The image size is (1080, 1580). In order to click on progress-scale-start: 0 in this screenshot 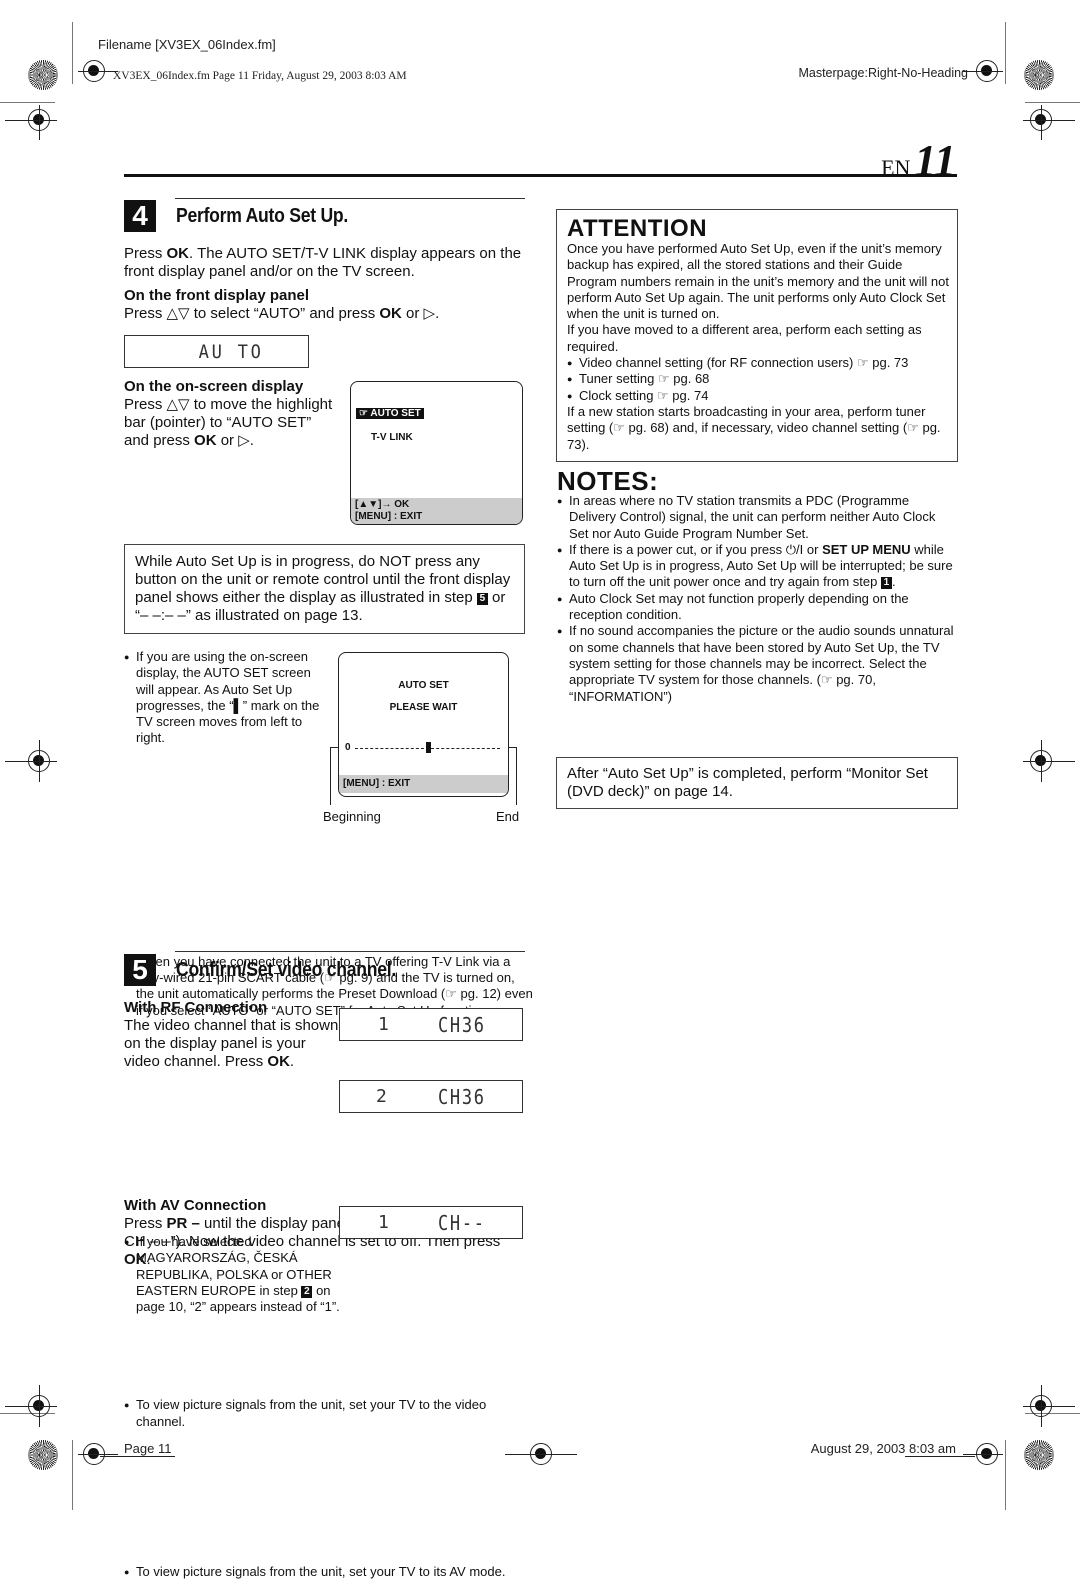, I will do `click(348, 747)`.